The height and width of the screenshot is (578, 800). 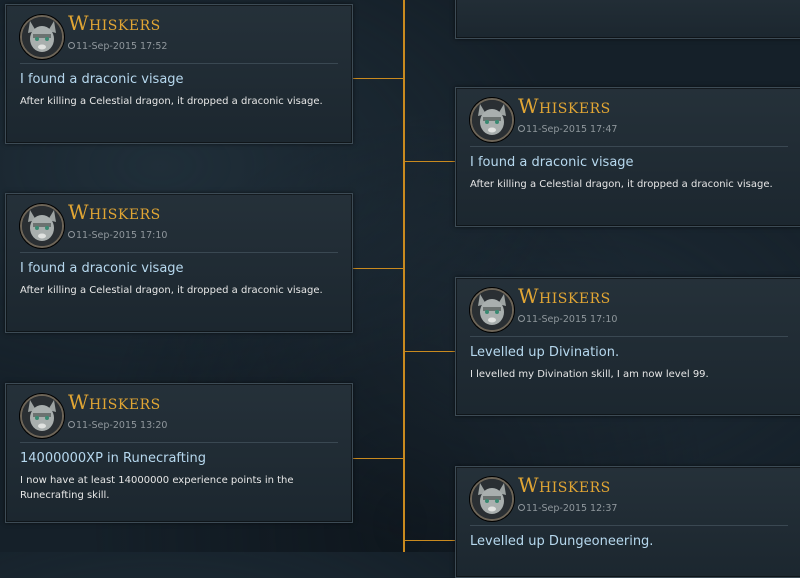 What do you see at coordinates (122, 425) in the screenshot?
I see `timestamp: 11-Sep-2015 13:20` at bounding box center [122, 425].